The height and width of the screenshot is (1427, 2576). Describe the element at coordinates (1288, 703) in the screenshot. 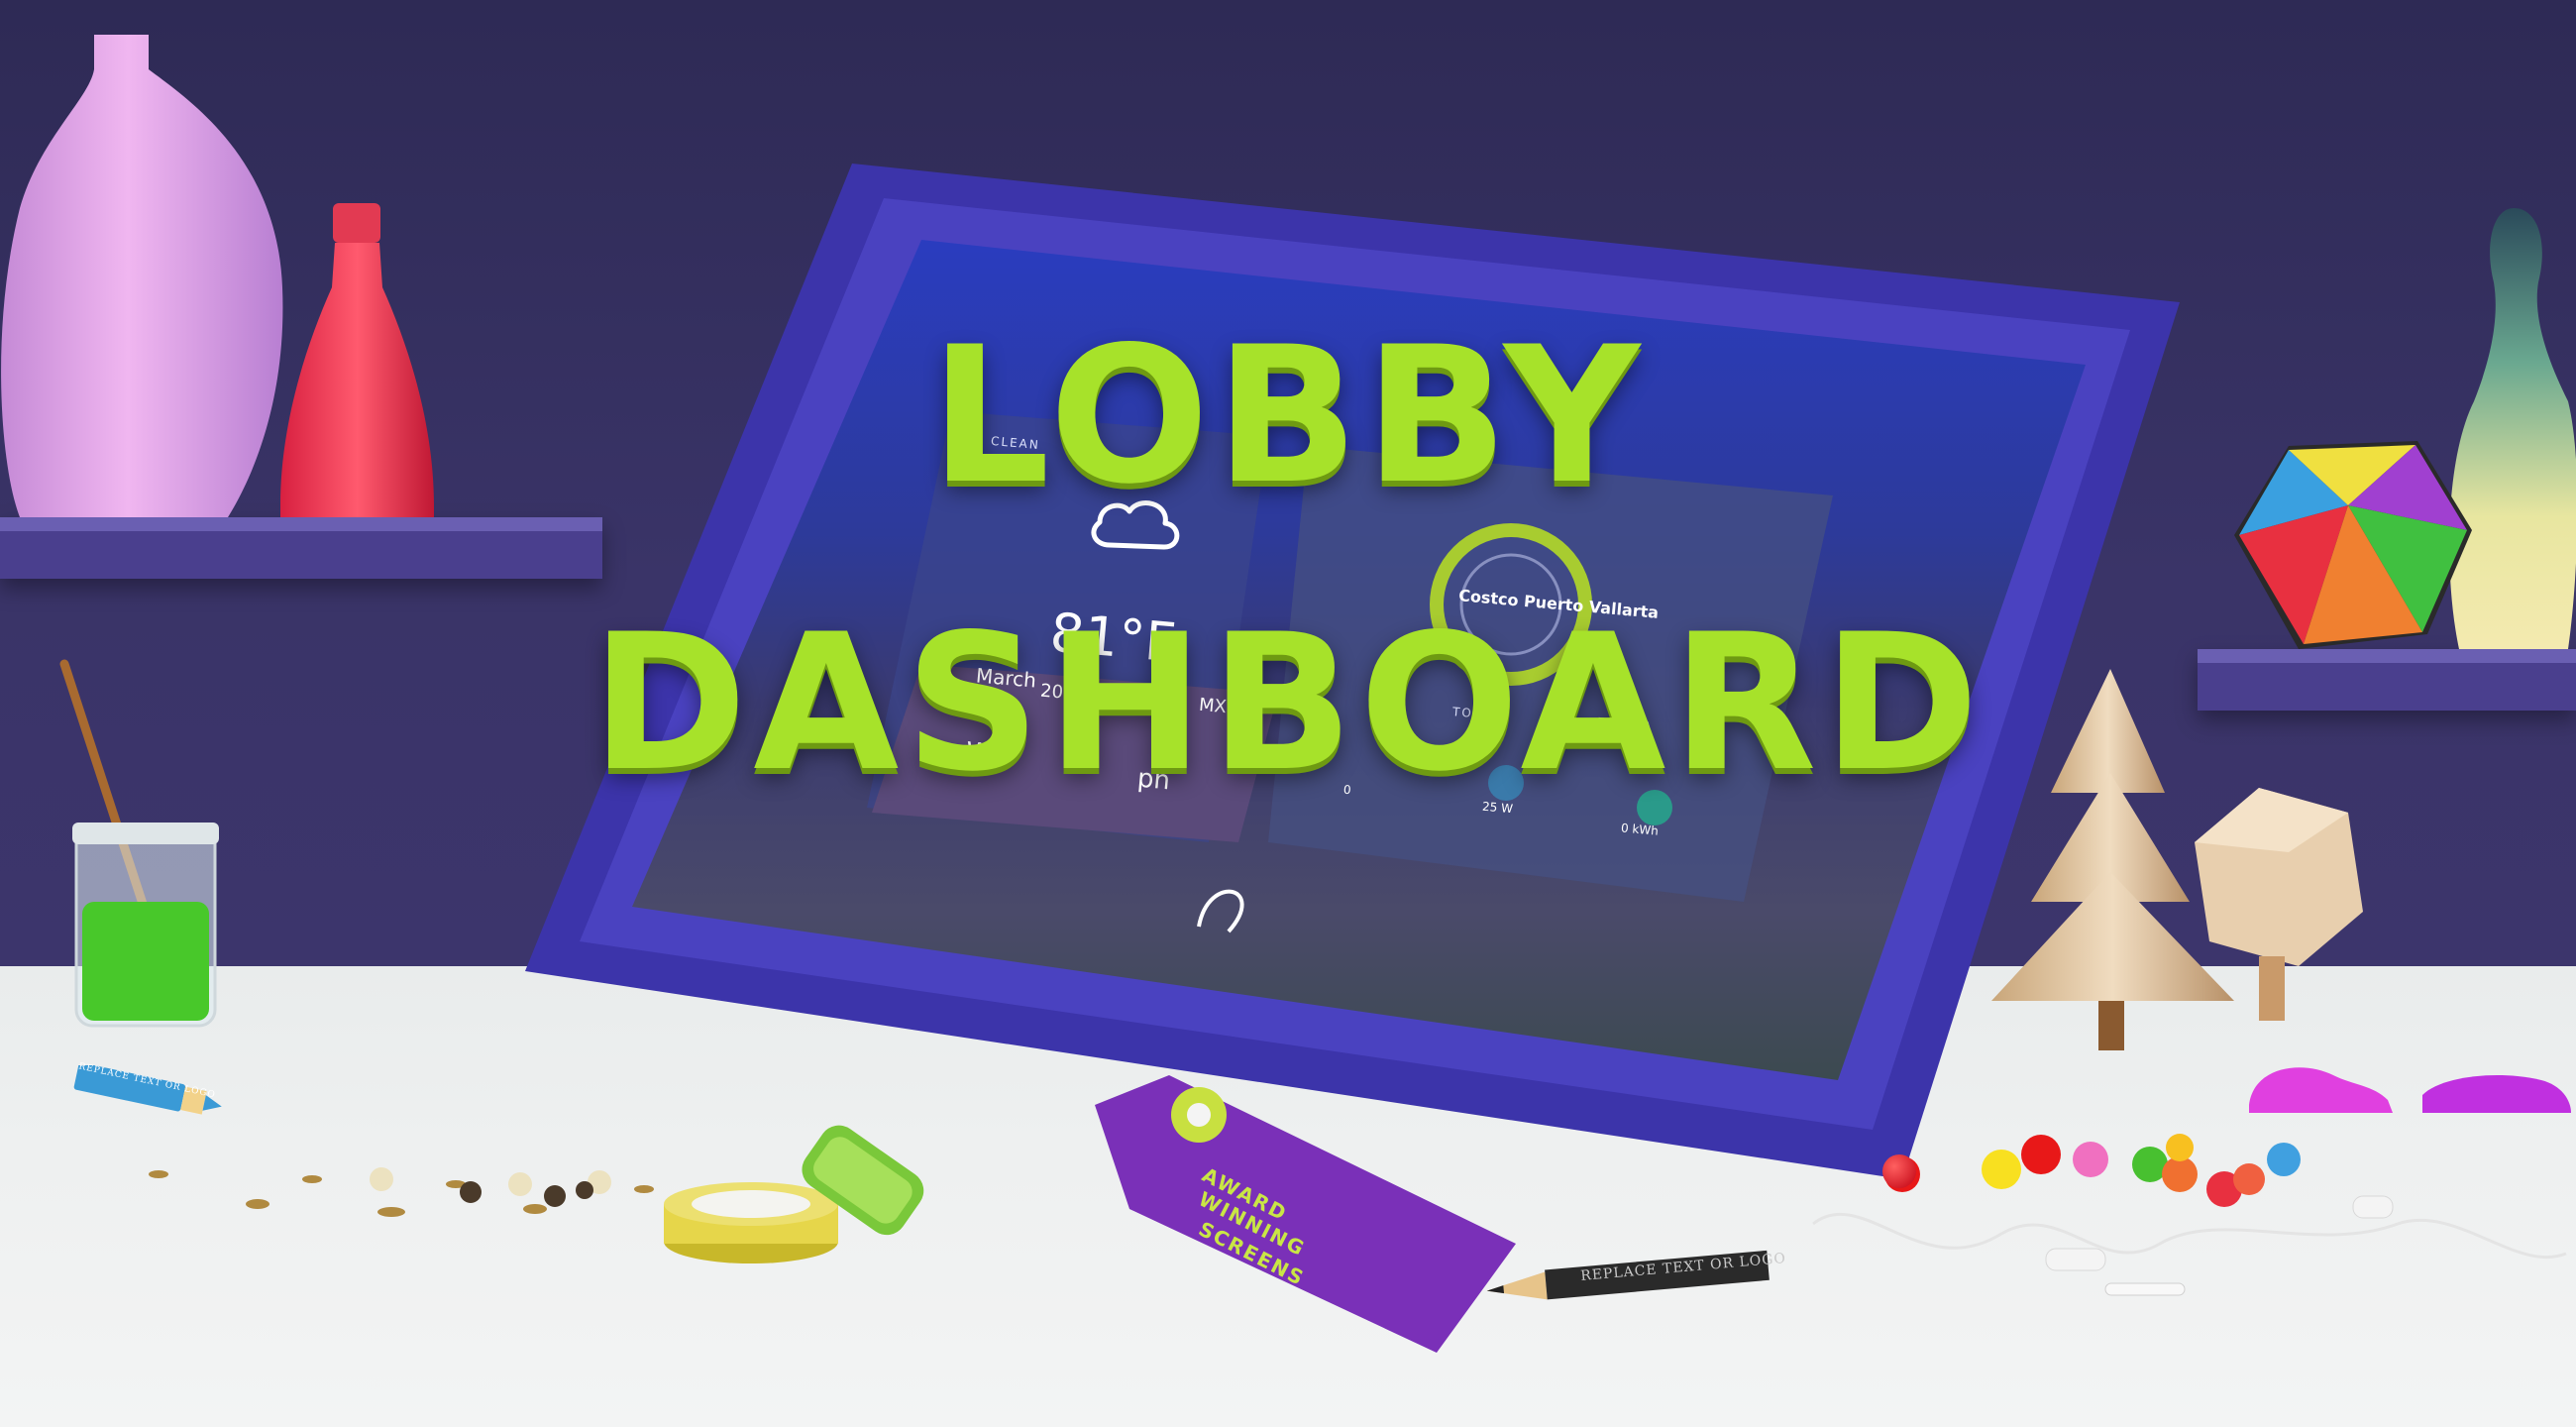

I see `headline-line2: DASHBOARD` at that location.